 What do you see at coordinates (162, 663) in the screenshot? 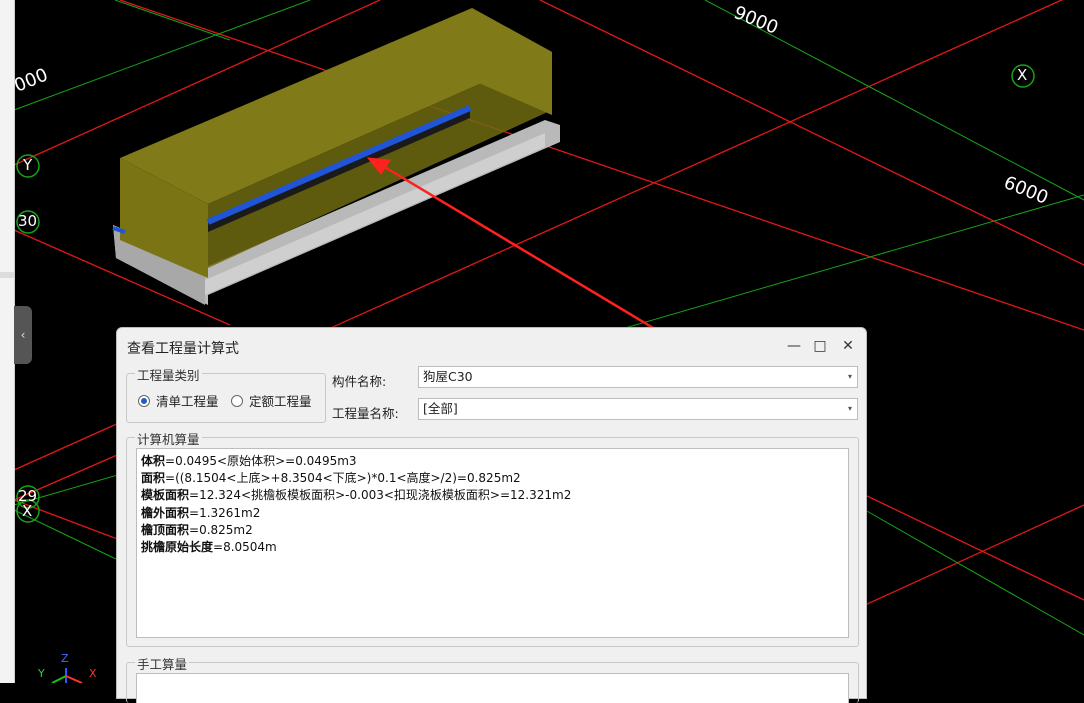
I see `manual-legend: 手工算量` at bounding box center [162, 663].